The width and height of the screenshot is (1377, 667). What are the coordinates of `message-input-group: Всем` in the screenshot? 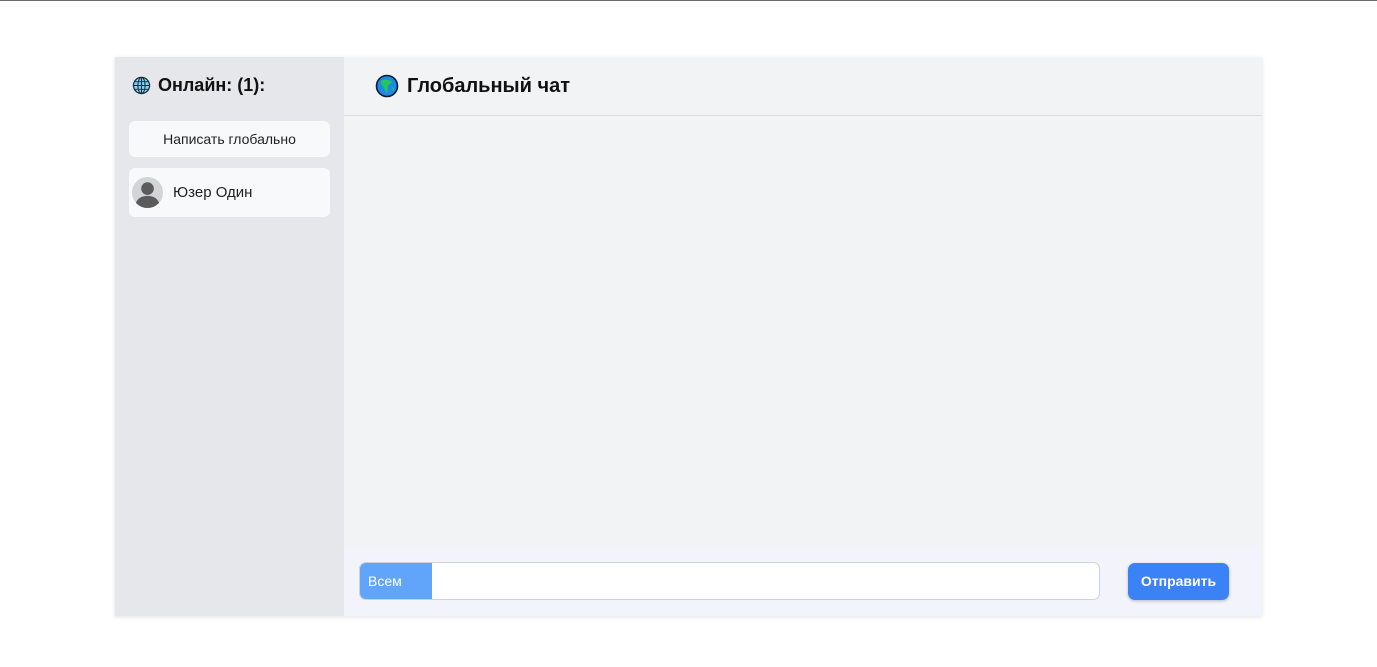 It's located at (729, 581).